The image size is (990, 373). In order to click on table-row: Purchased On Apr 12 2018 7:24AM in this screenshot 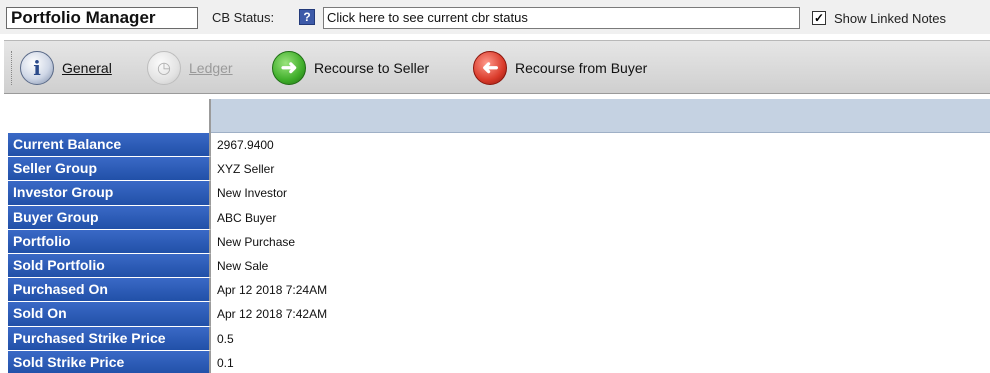, I will do `click(499, 290)`.